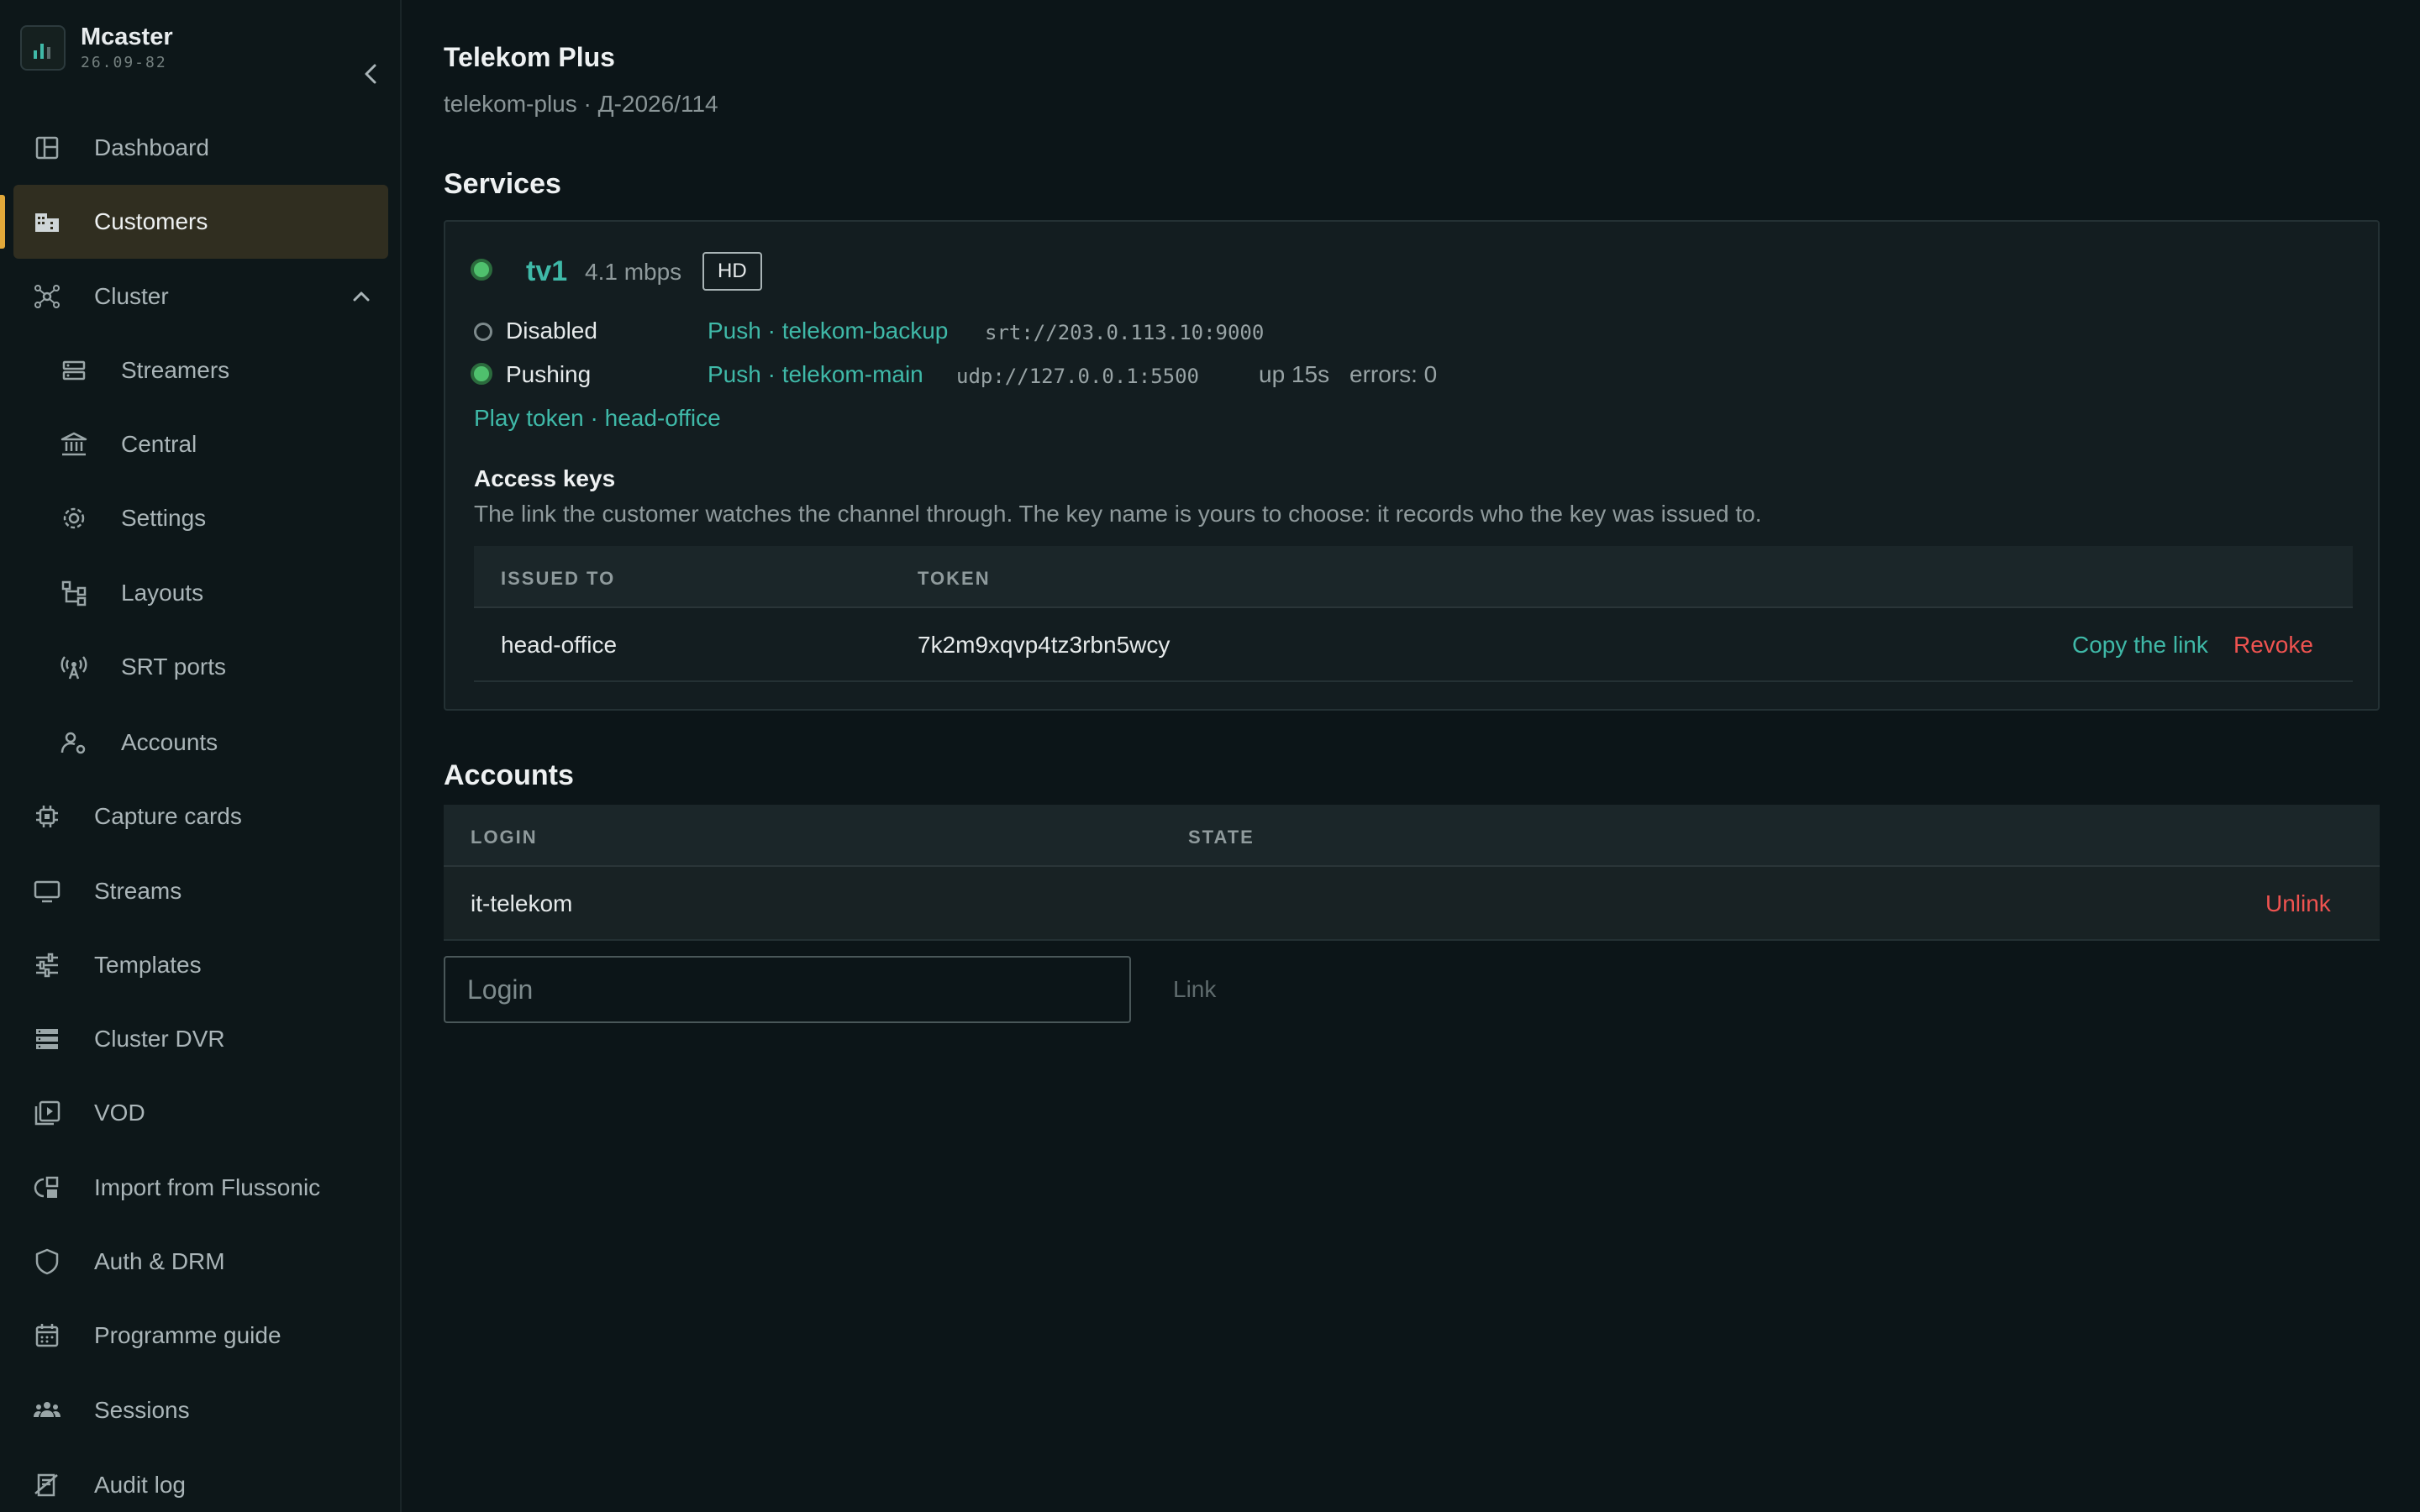 Image resolution: width=2420 pixels, height=1512 pixels. Describe the element at coordinates (558, 578) in the screenshot. I see `column-header: ISSUED TO` at that location.